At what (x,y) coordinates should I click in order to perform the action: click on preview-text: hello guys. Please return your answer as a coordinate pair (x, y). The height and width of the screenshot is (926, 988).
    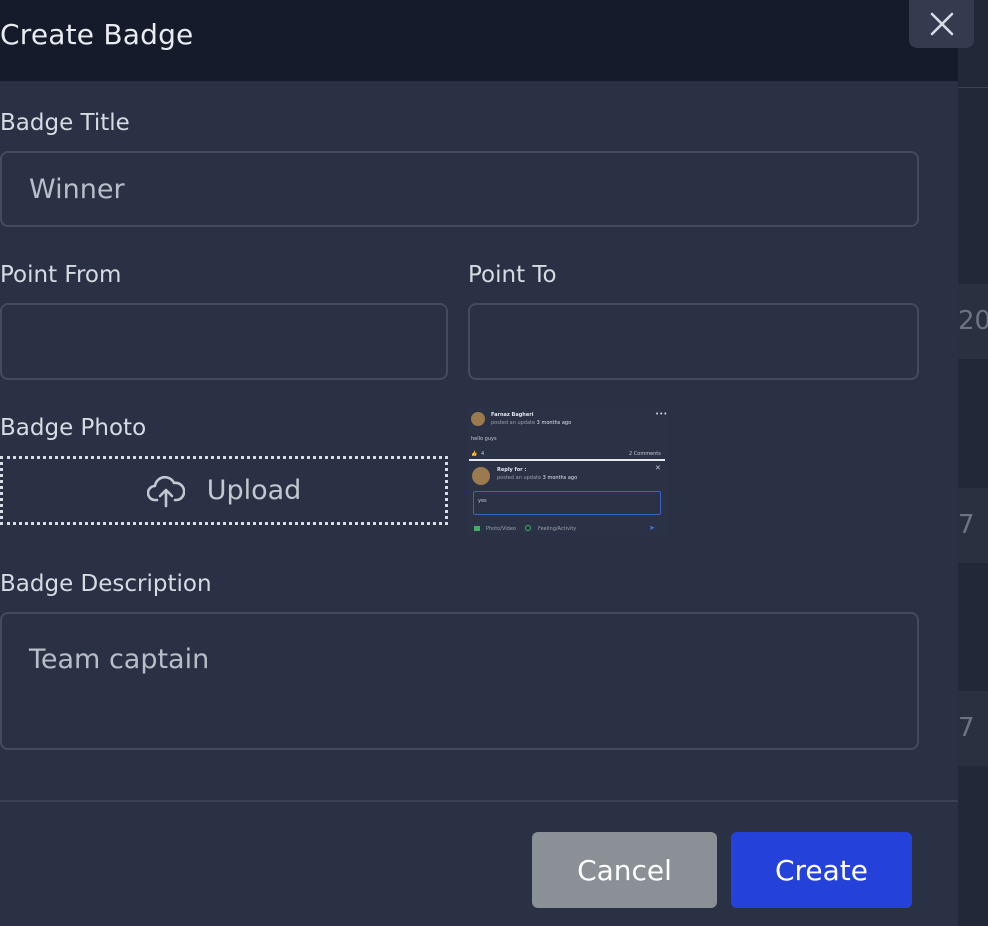
    Looking at the image, I should click on (484, 439).